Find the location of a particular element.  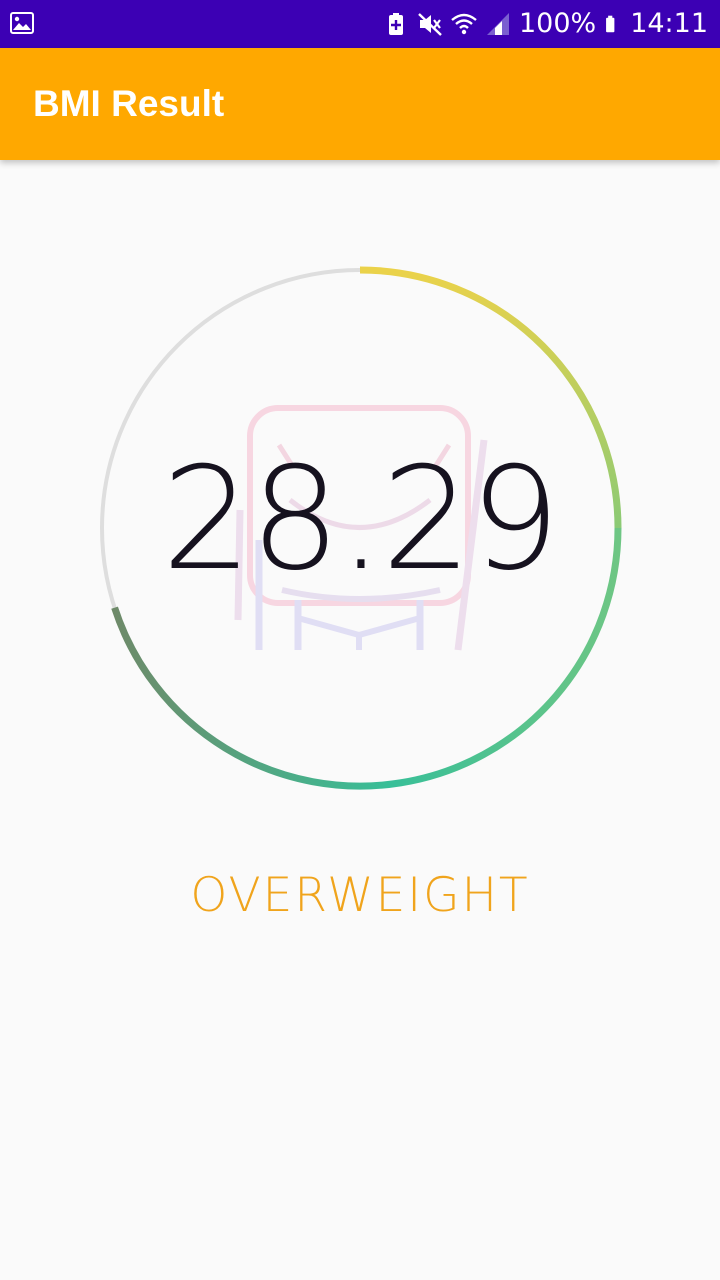

app-bar: BMI Result is located at coordinates (360, 104).